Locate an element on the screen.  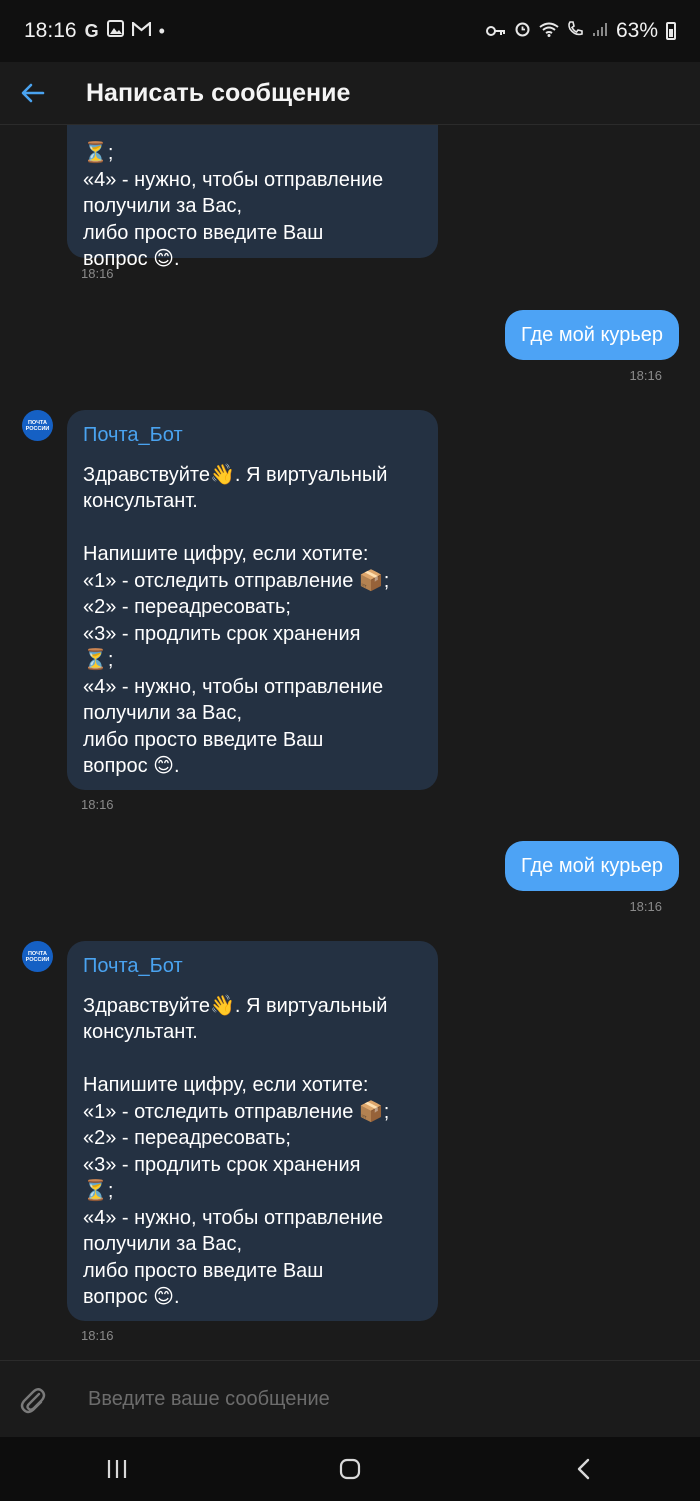
paperclip-icon is located at coordinates (33, 1400).